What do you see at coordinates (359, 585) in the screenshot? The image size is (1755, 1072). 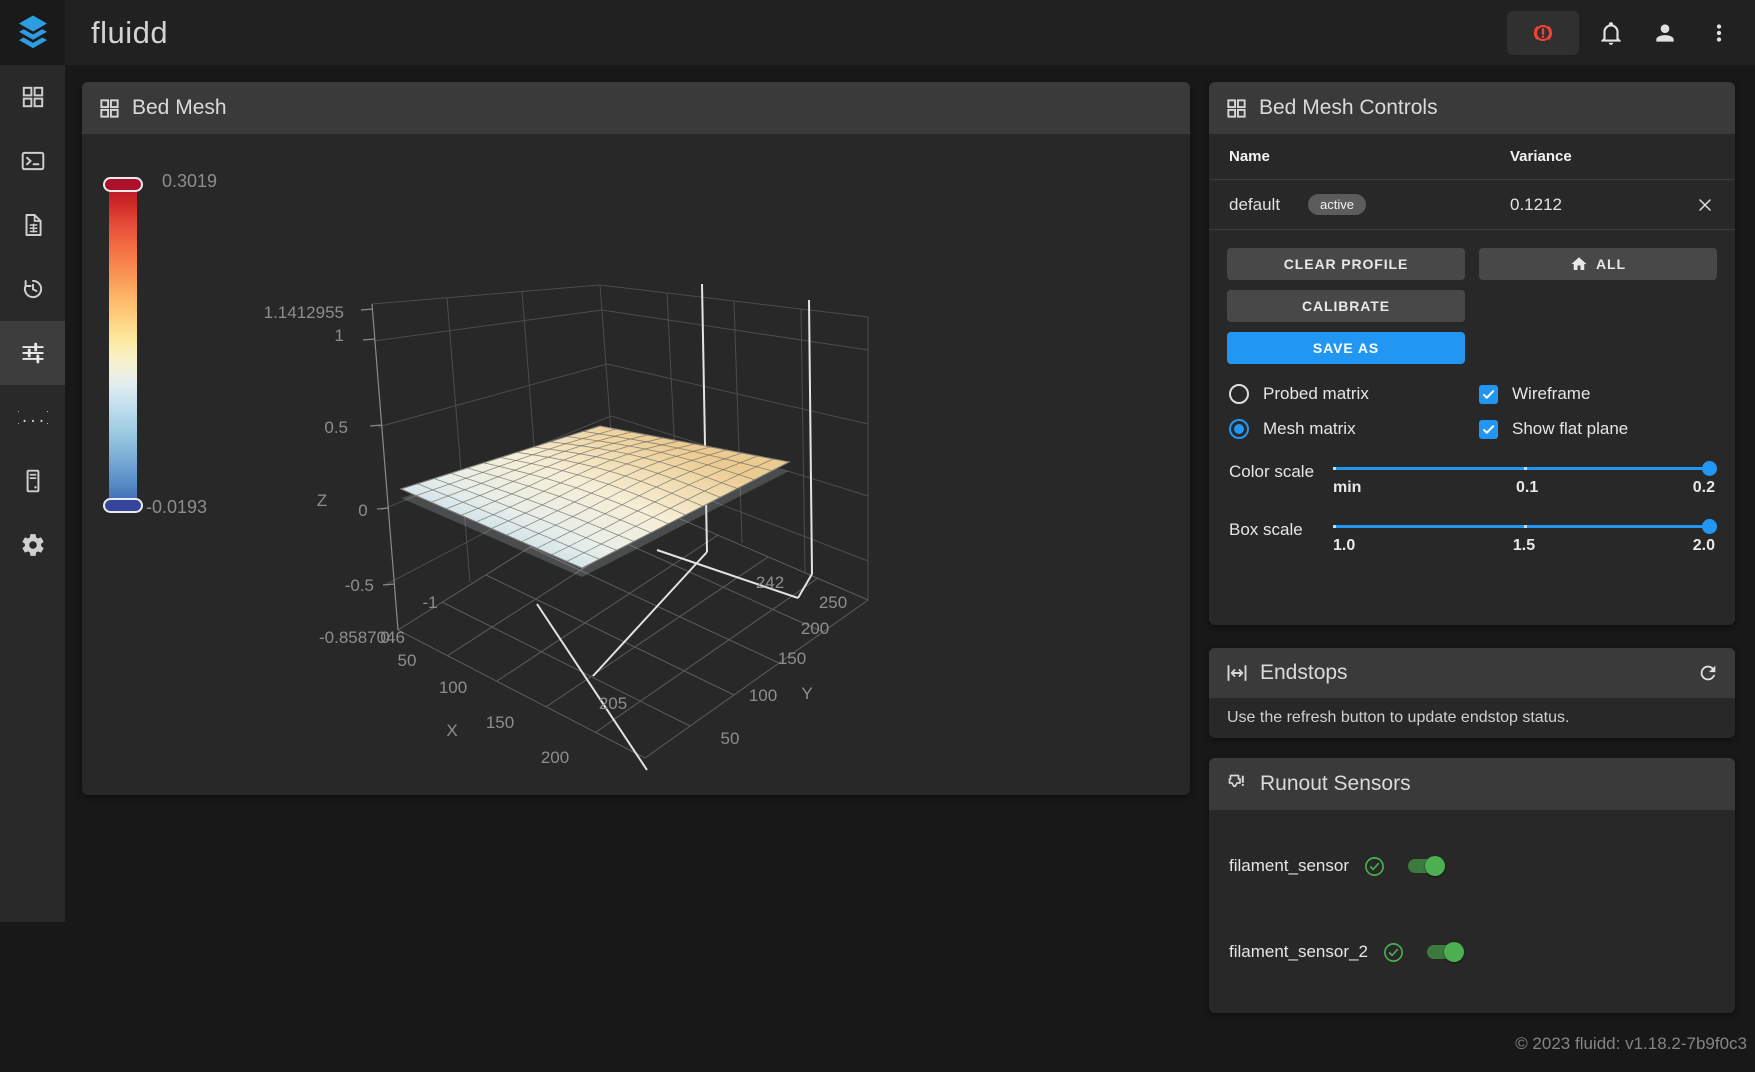 I see `z-tick: -0.5` at bounding box center [359, 585].